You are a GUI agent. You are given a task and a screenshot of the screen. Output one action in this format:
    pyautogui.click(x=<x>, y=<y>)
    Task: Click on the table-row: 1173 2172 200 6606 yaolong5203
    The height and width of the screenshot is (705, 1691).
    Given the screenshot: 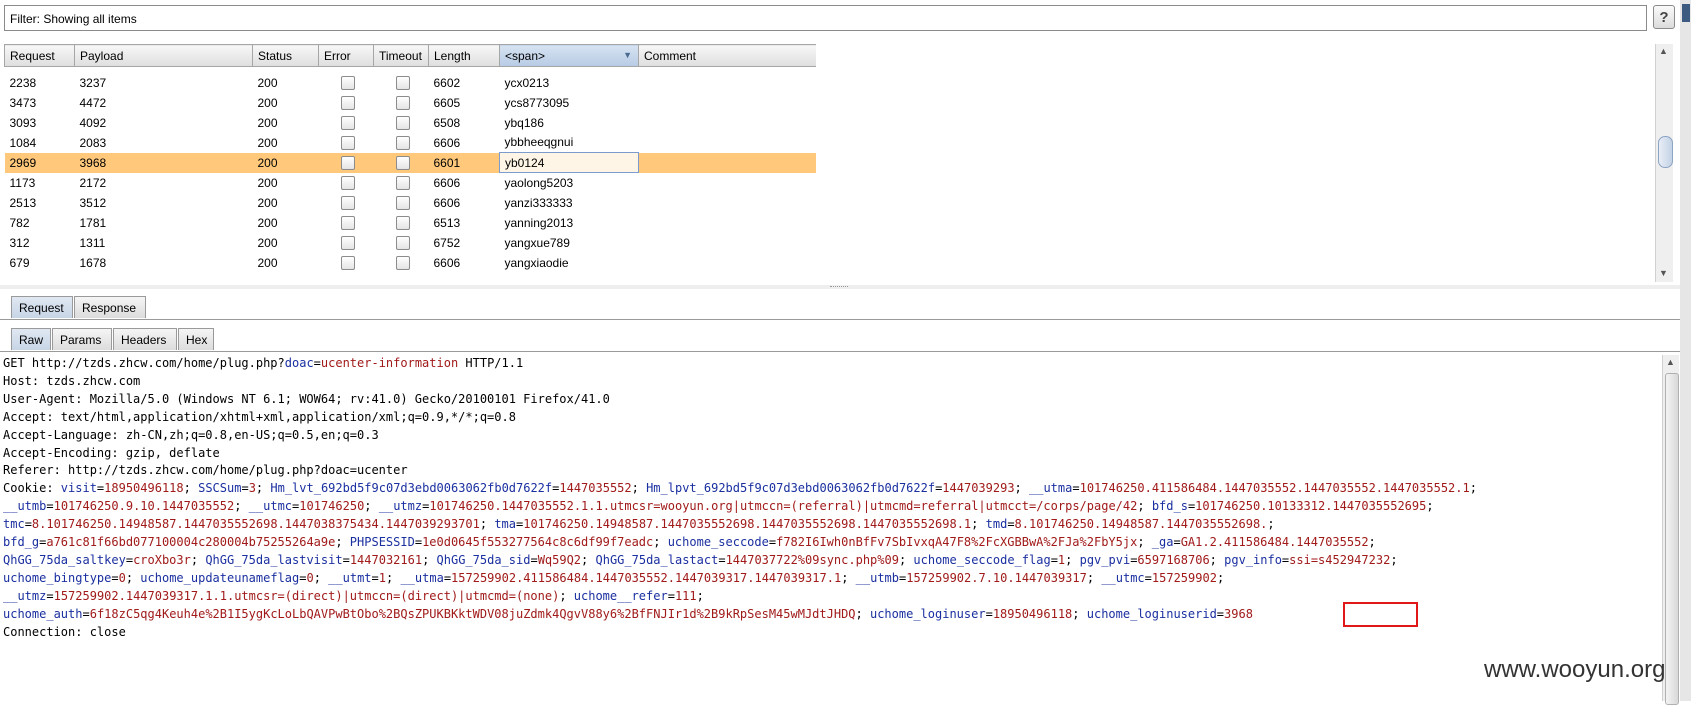 What is the action you would take?
    pyautogui.click(x=411, y=183)
    